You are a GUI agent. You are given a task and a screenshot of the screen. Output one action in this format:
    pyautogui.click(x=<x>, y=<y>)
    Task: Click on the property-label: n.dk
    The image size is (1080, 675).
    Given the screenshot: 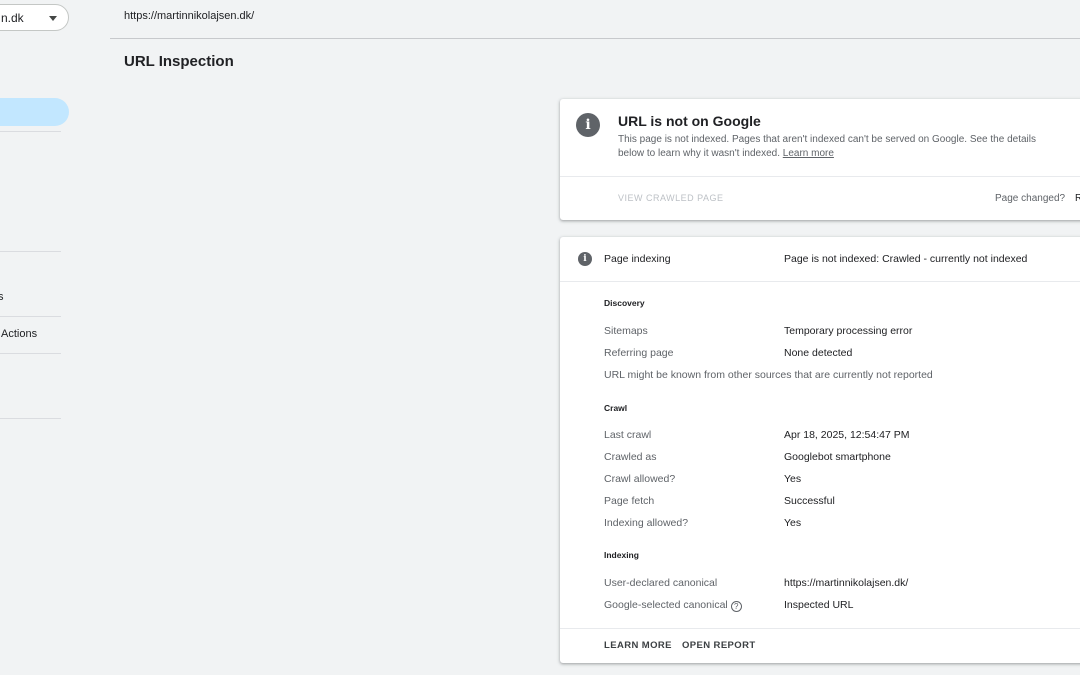 What is the action you would take?
    pyautogui.click(x=12, y=18)
    